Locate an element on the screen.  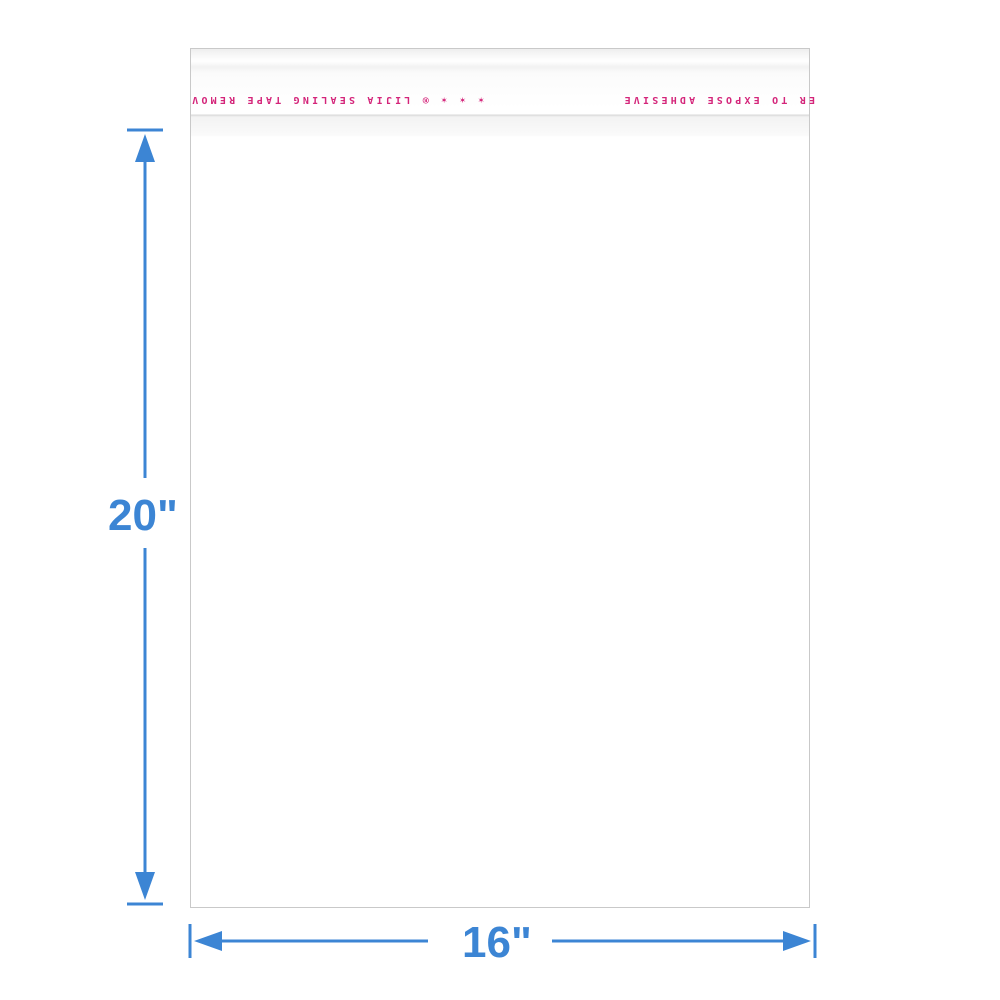
arrow-right-icon is located at coordinates (797, 941).